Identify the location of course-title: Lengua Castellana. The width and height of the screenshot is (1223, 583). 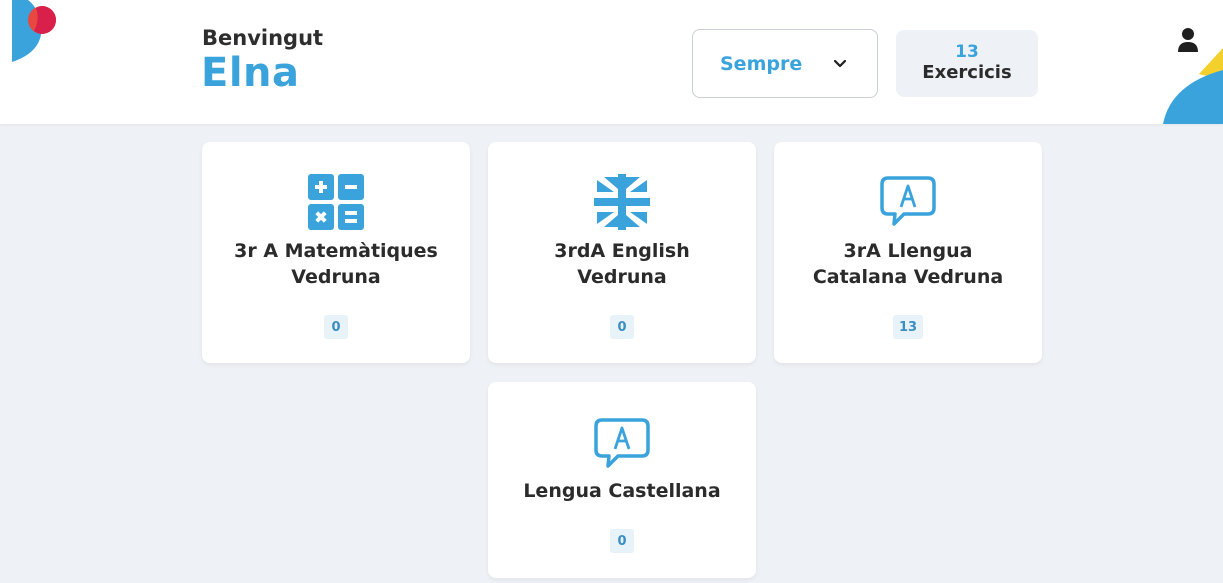
(622, 491).